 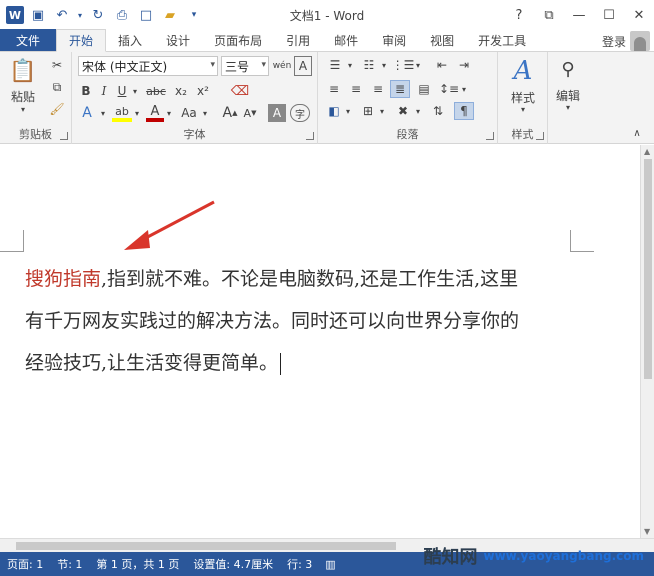 What do you see at coordinates (438, 111) in the screenshot?
I see `sort-icon: ⇅` at bounding box center [438, 111].